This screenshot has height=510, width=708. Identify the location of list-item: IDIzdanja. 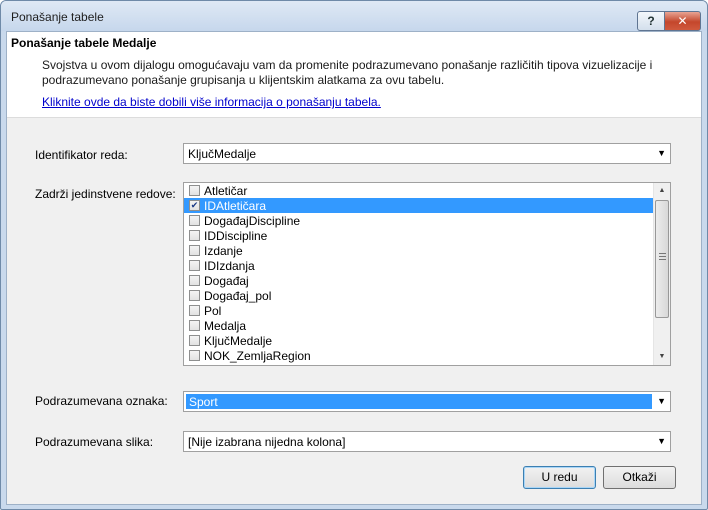
(419, 265).